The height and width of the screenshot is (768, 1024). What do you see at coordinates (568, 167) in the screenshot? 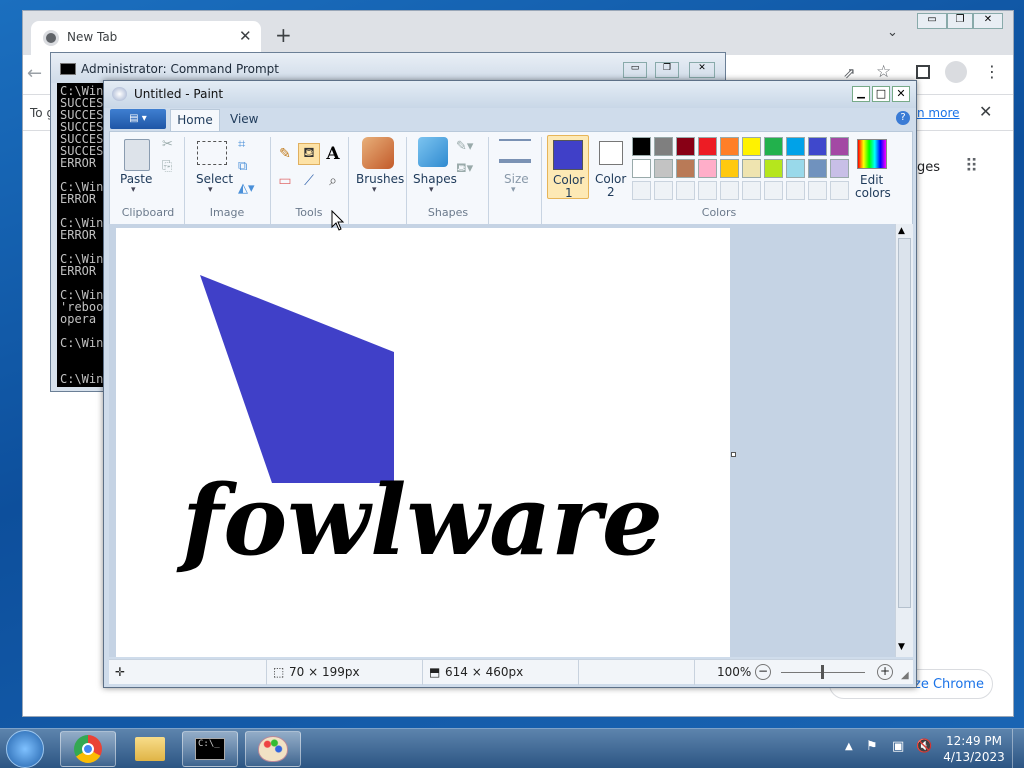
I see `color1-button: Color 1` at bounding box center [568, 167].